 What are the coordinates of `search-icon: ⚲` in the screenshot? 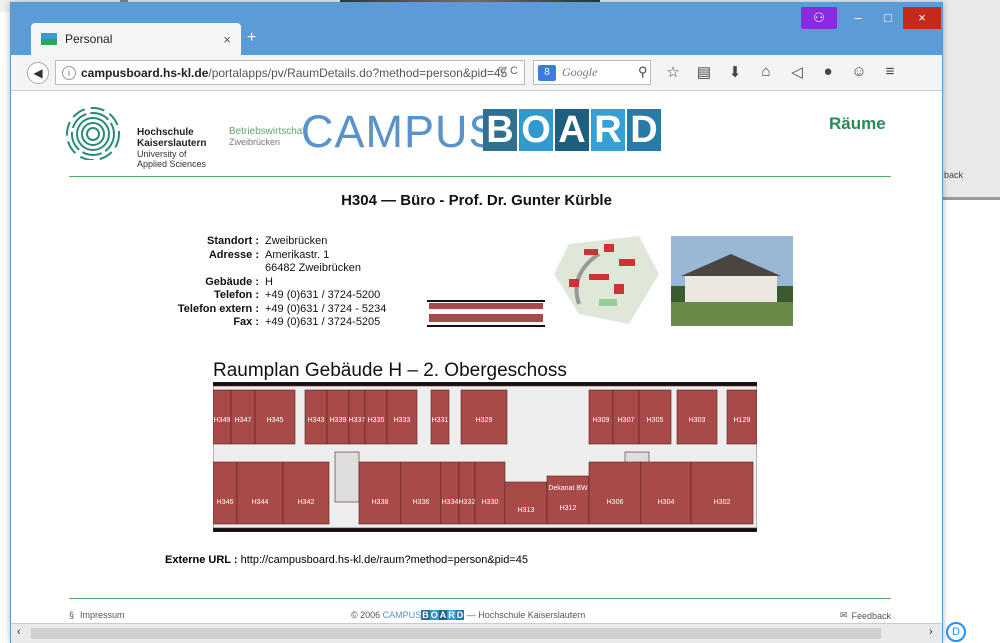 It's located at (643, 72).